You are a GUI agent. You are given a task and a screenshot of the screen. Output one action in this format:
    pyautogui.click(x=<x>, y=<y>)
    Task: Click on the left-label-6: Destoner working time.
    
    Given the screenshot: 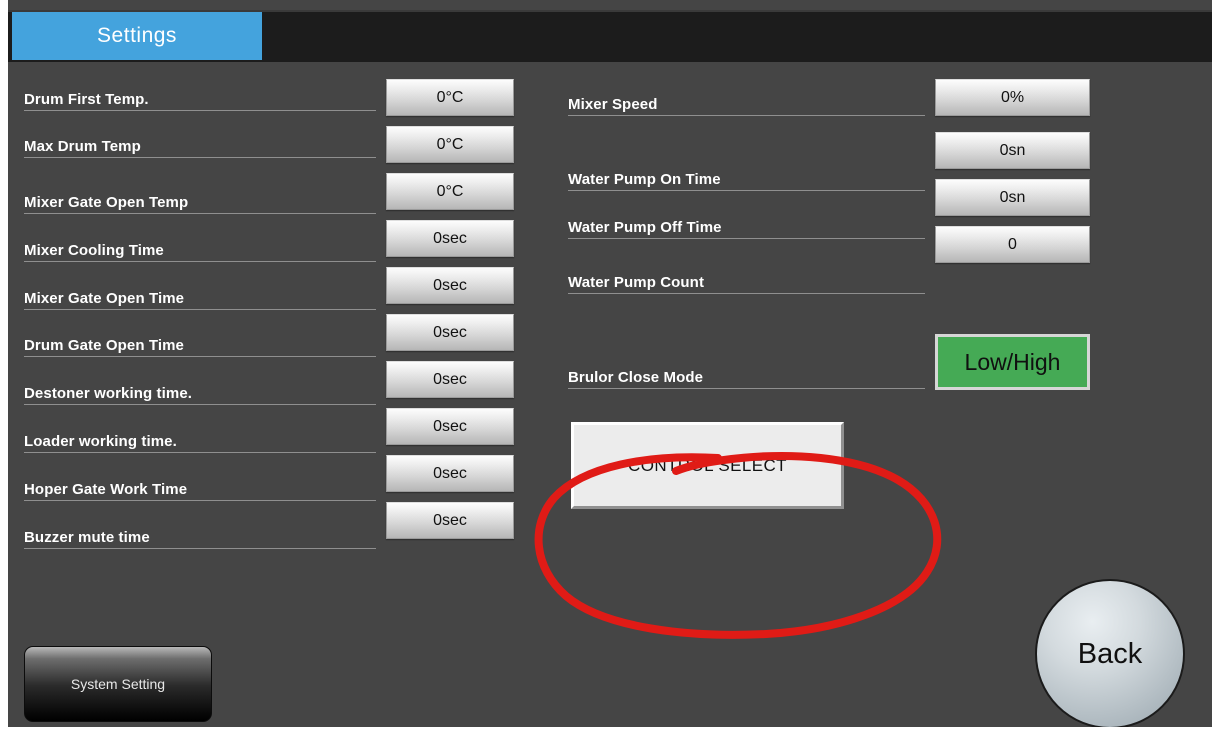 What is the action you would take?
    pyautogui.click(x=108, y=393)
    